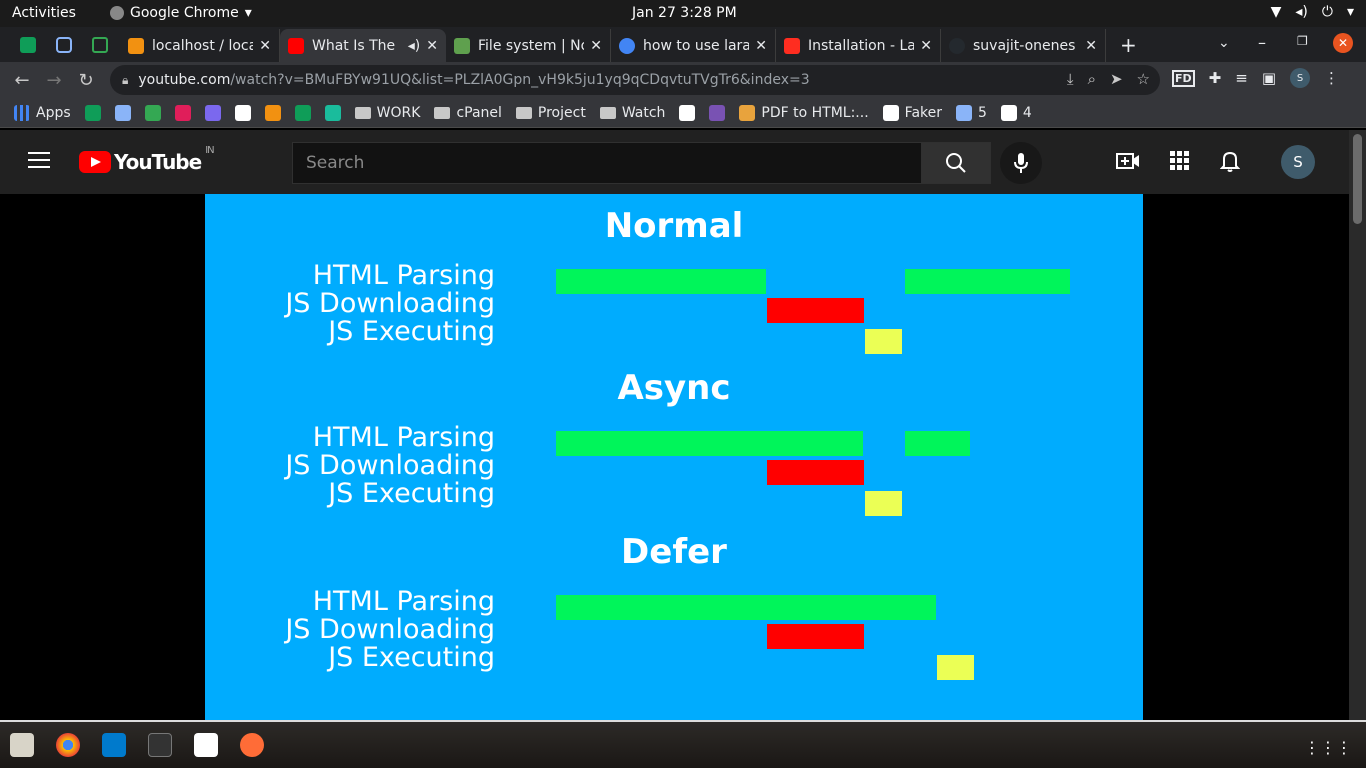  What do you see at coordinates (1269, 78) in the screenshot?
I see `side-panel-icon: ▣` at bounding box center [1269, 78].